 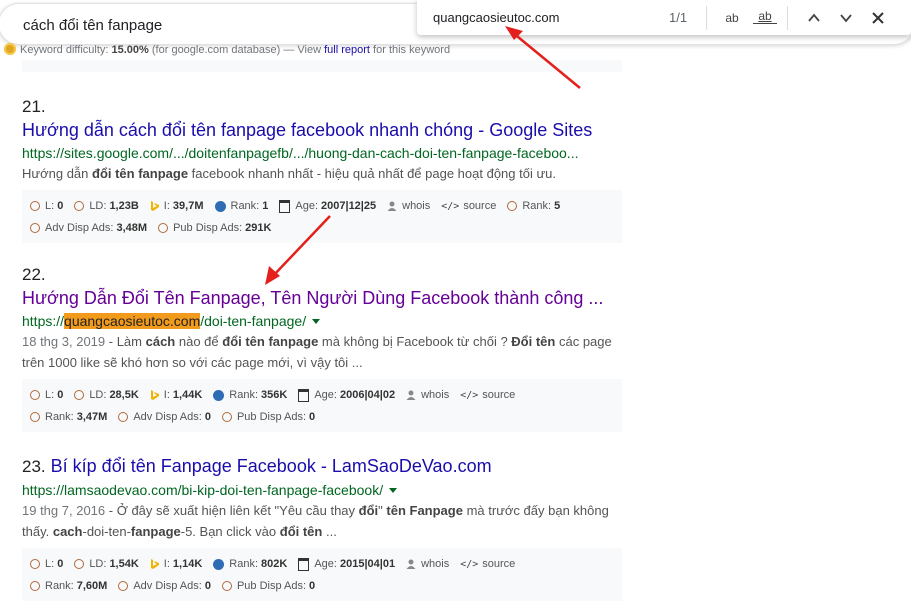 I want to click on find-bar: quangcaosieutoc.com 1/1 ab ab, so click(x=664, y=17).